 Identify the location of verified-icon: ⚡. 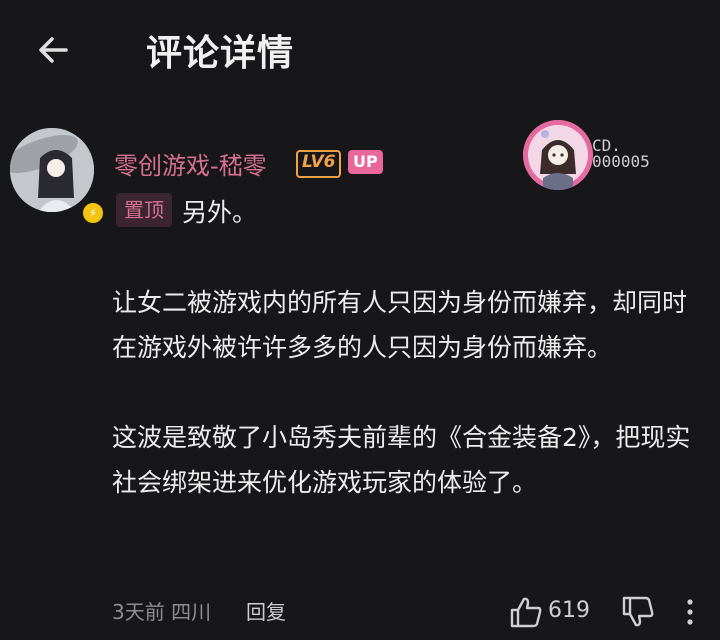
(93, 213).